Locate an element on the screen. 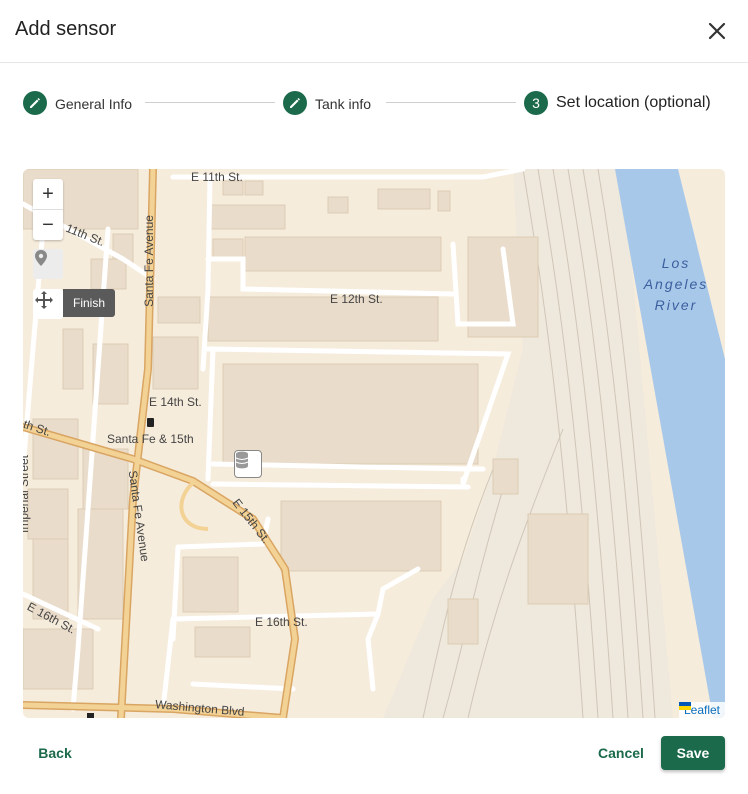 The width and height of the screenshot is (748, 794). back-button: Back is located at coordinates (55, 753).